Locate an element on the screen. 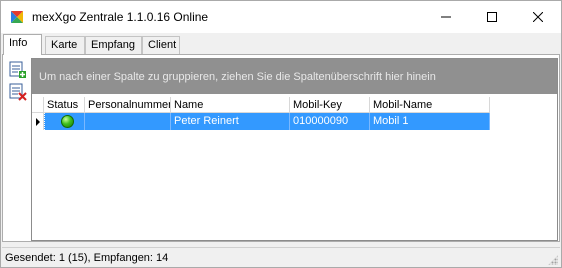  resize-grip-icon is located at coordinates (553, 260).